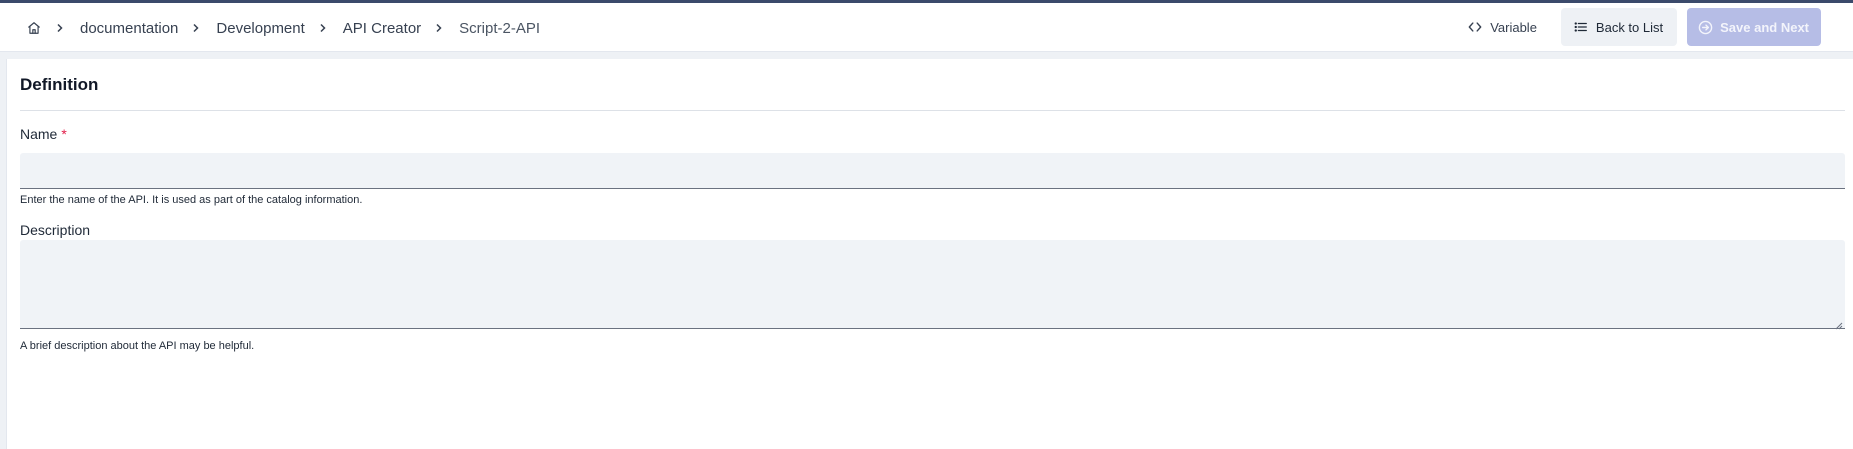  Describe the element at coordinates (382, 28) in the screenshot. I see `breadcrumb-item-api-creator: API Creator` at that location.